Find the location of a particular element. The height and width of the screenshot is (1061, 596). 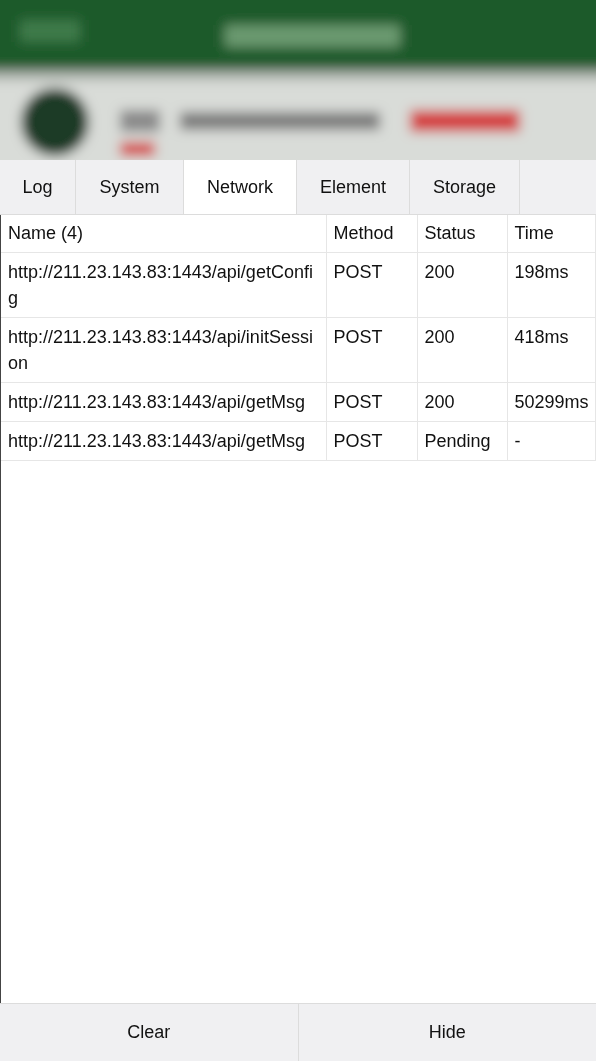

table-cell: http://211.23.143.83:1443/api/getConfig is located at coordinates (163, 284).